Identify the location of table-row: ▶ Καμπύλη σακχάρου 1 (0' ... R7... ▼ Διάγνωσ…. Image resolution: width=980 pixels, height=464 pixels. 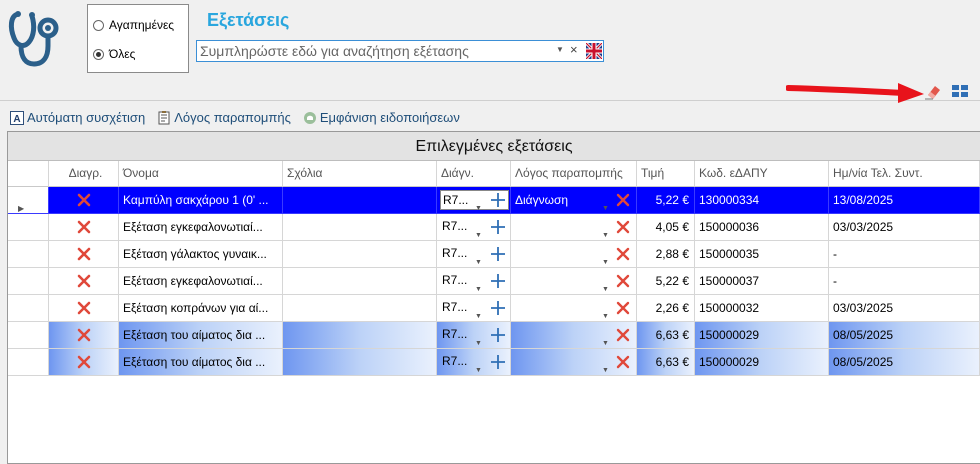
(494, 200).